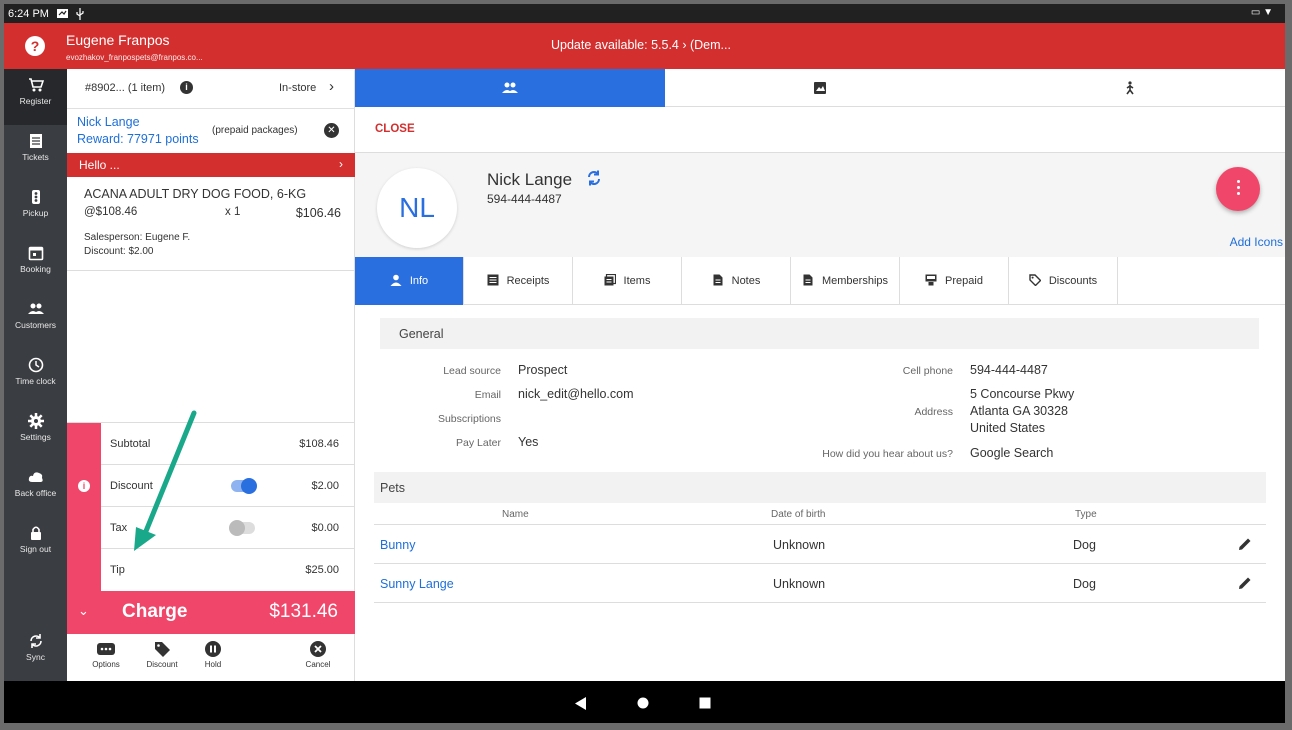 This screenshot has width=1292, height=730. Describe the element at coordinates (318, 649) in the screenshot. I see `cancel-icon` at that location.